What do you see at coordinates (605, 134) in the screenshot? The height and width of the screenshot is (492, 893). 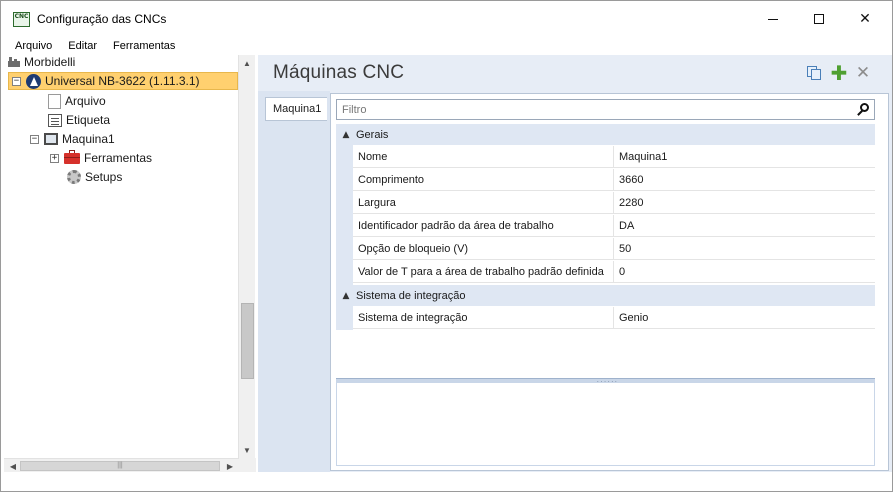 I see `category-gerais: ▲ Gerais` at bounding box center [605, 134].